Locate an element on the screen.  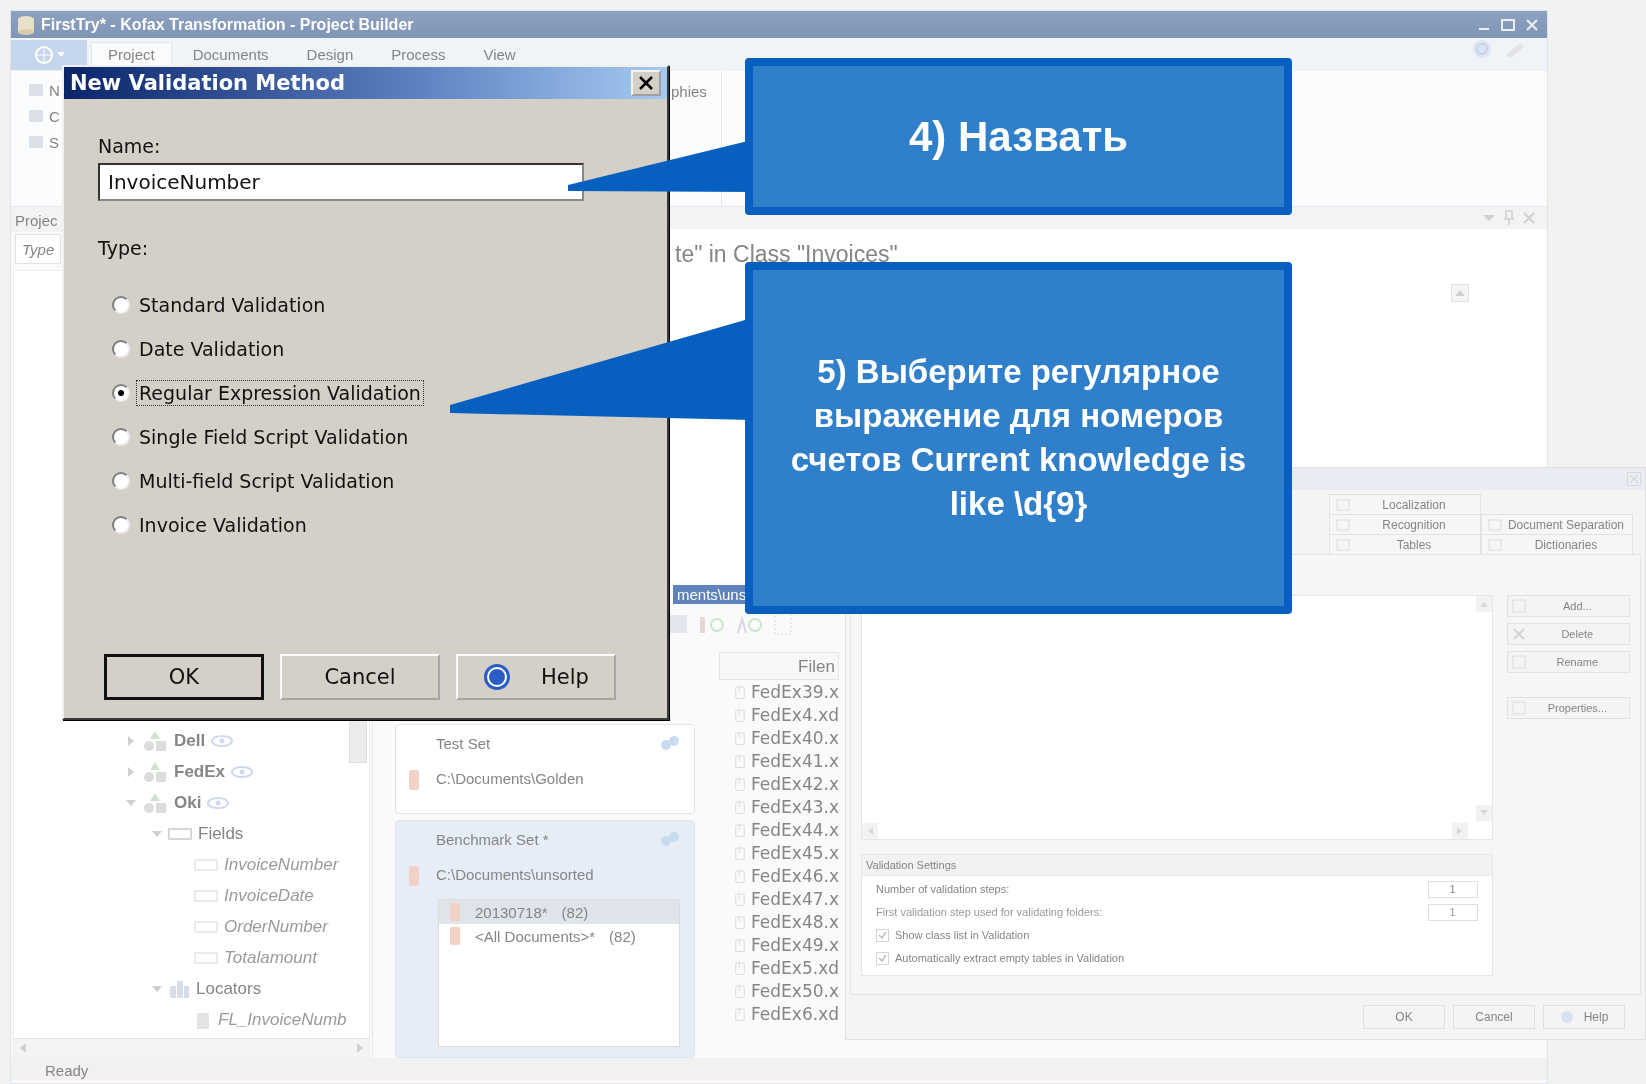
ribbon-tab: Documents is located at coordinates (230, 54).